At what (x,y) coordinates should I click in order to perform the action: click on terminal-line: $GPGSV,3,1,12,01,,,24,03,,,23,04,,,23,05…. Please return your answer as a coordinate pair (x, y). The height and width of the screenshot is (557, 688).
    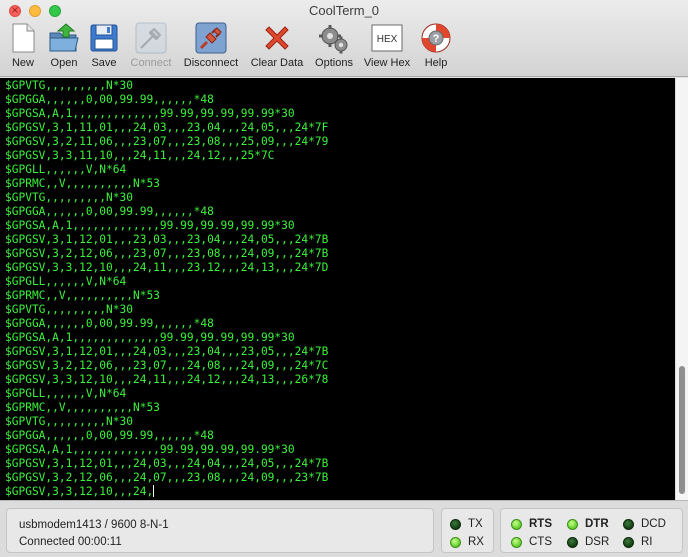
    Looking at the image, I should click on (167, 351).